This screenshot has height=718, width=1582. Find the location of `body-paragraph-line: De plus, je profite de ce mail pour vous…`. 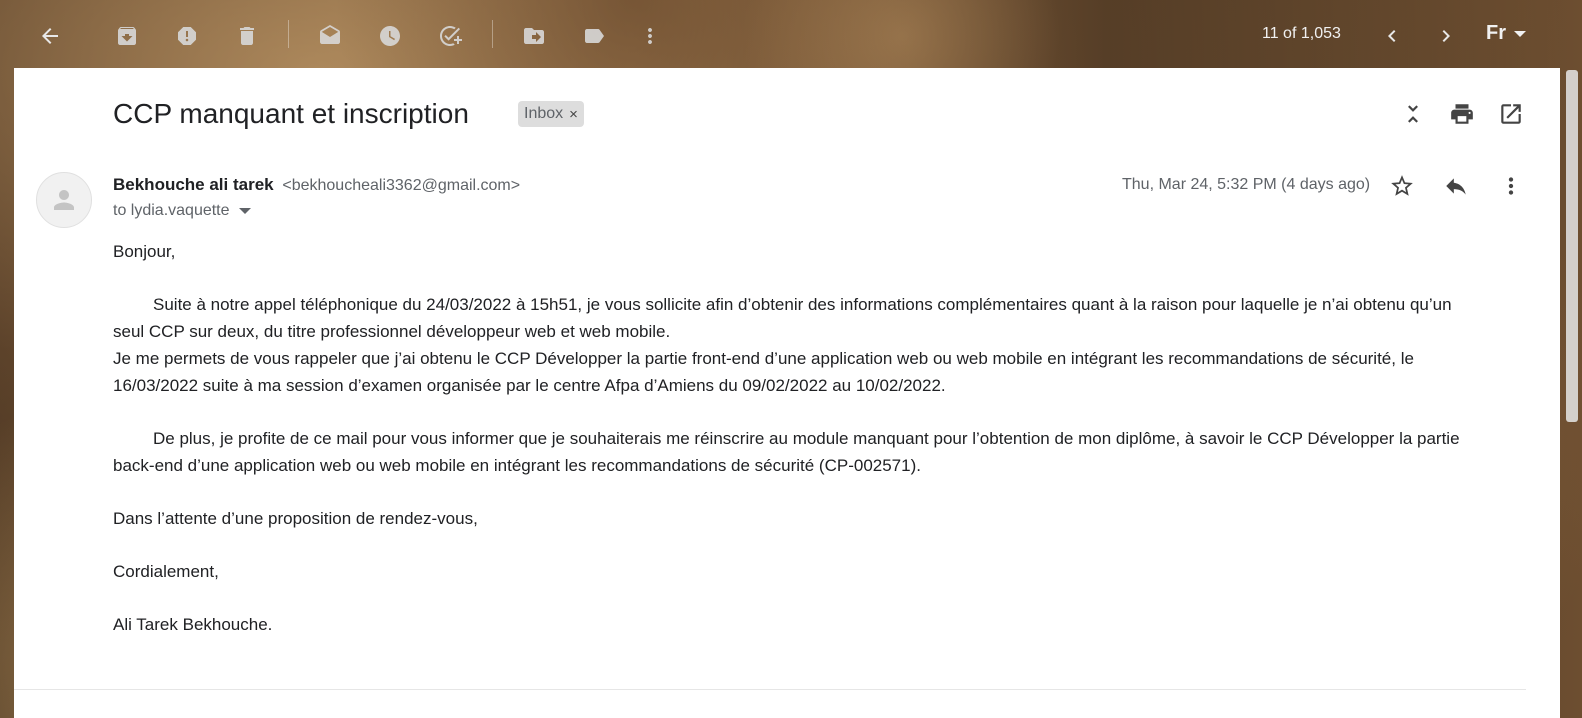

body-paragraph-line: De plus, je profite de ce mail pour vous… is located at coordinates (806, 438).